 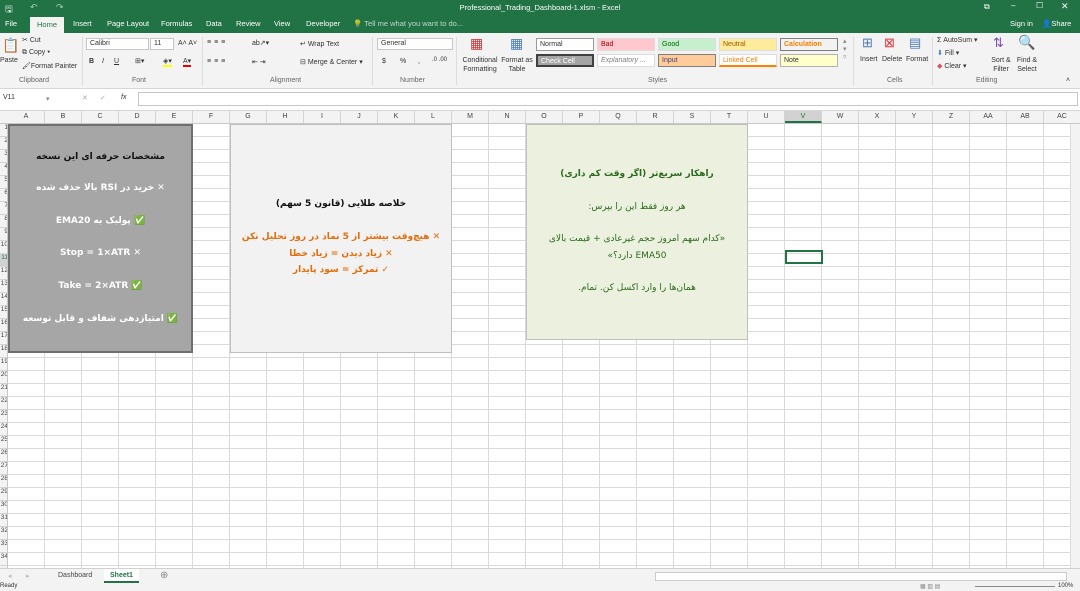 What do you see at coordinates (1025, 117) in the screenshot?
I see `column-header: AB` at bounding box center [1025, 117].